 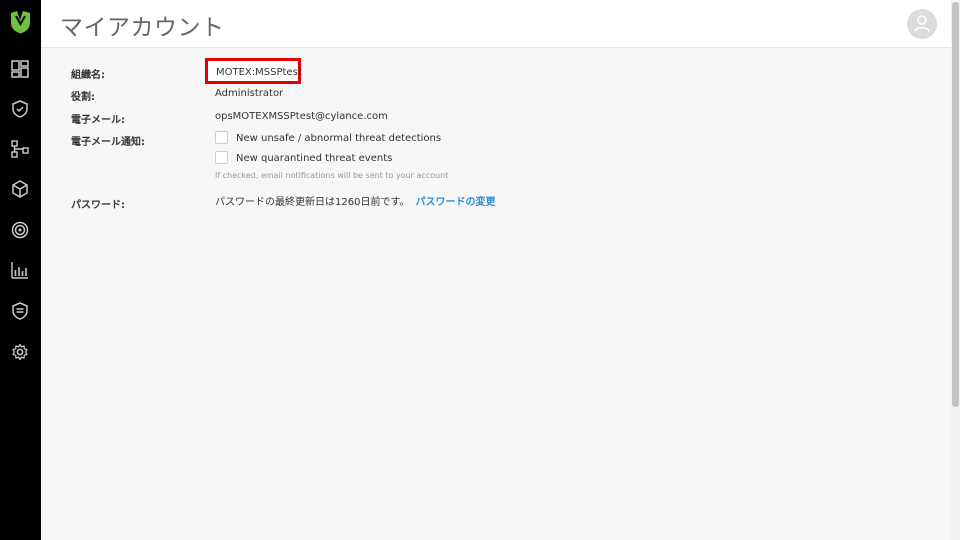 I want to click on user-icon, so click(x=922, y=23).